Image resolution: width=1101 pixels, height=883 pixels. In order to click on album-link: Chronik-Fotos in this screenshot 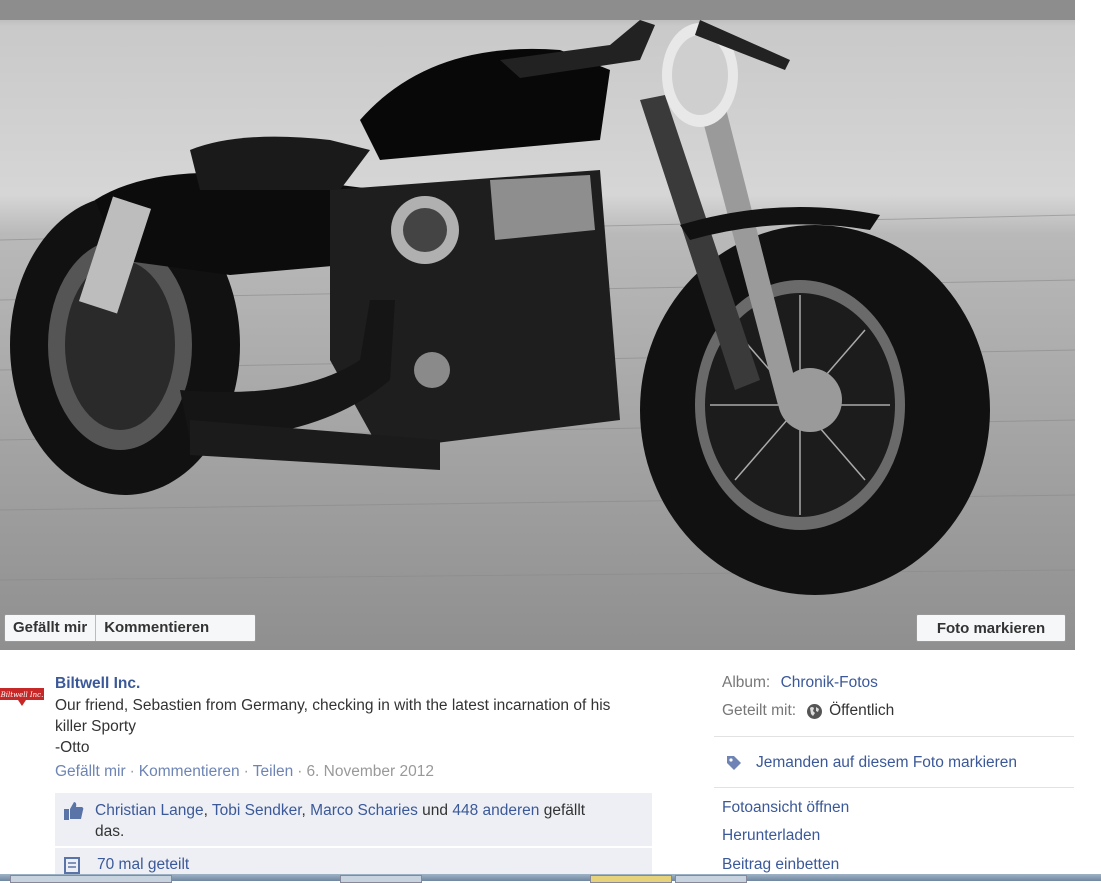, I will do `click(829, 682)`.